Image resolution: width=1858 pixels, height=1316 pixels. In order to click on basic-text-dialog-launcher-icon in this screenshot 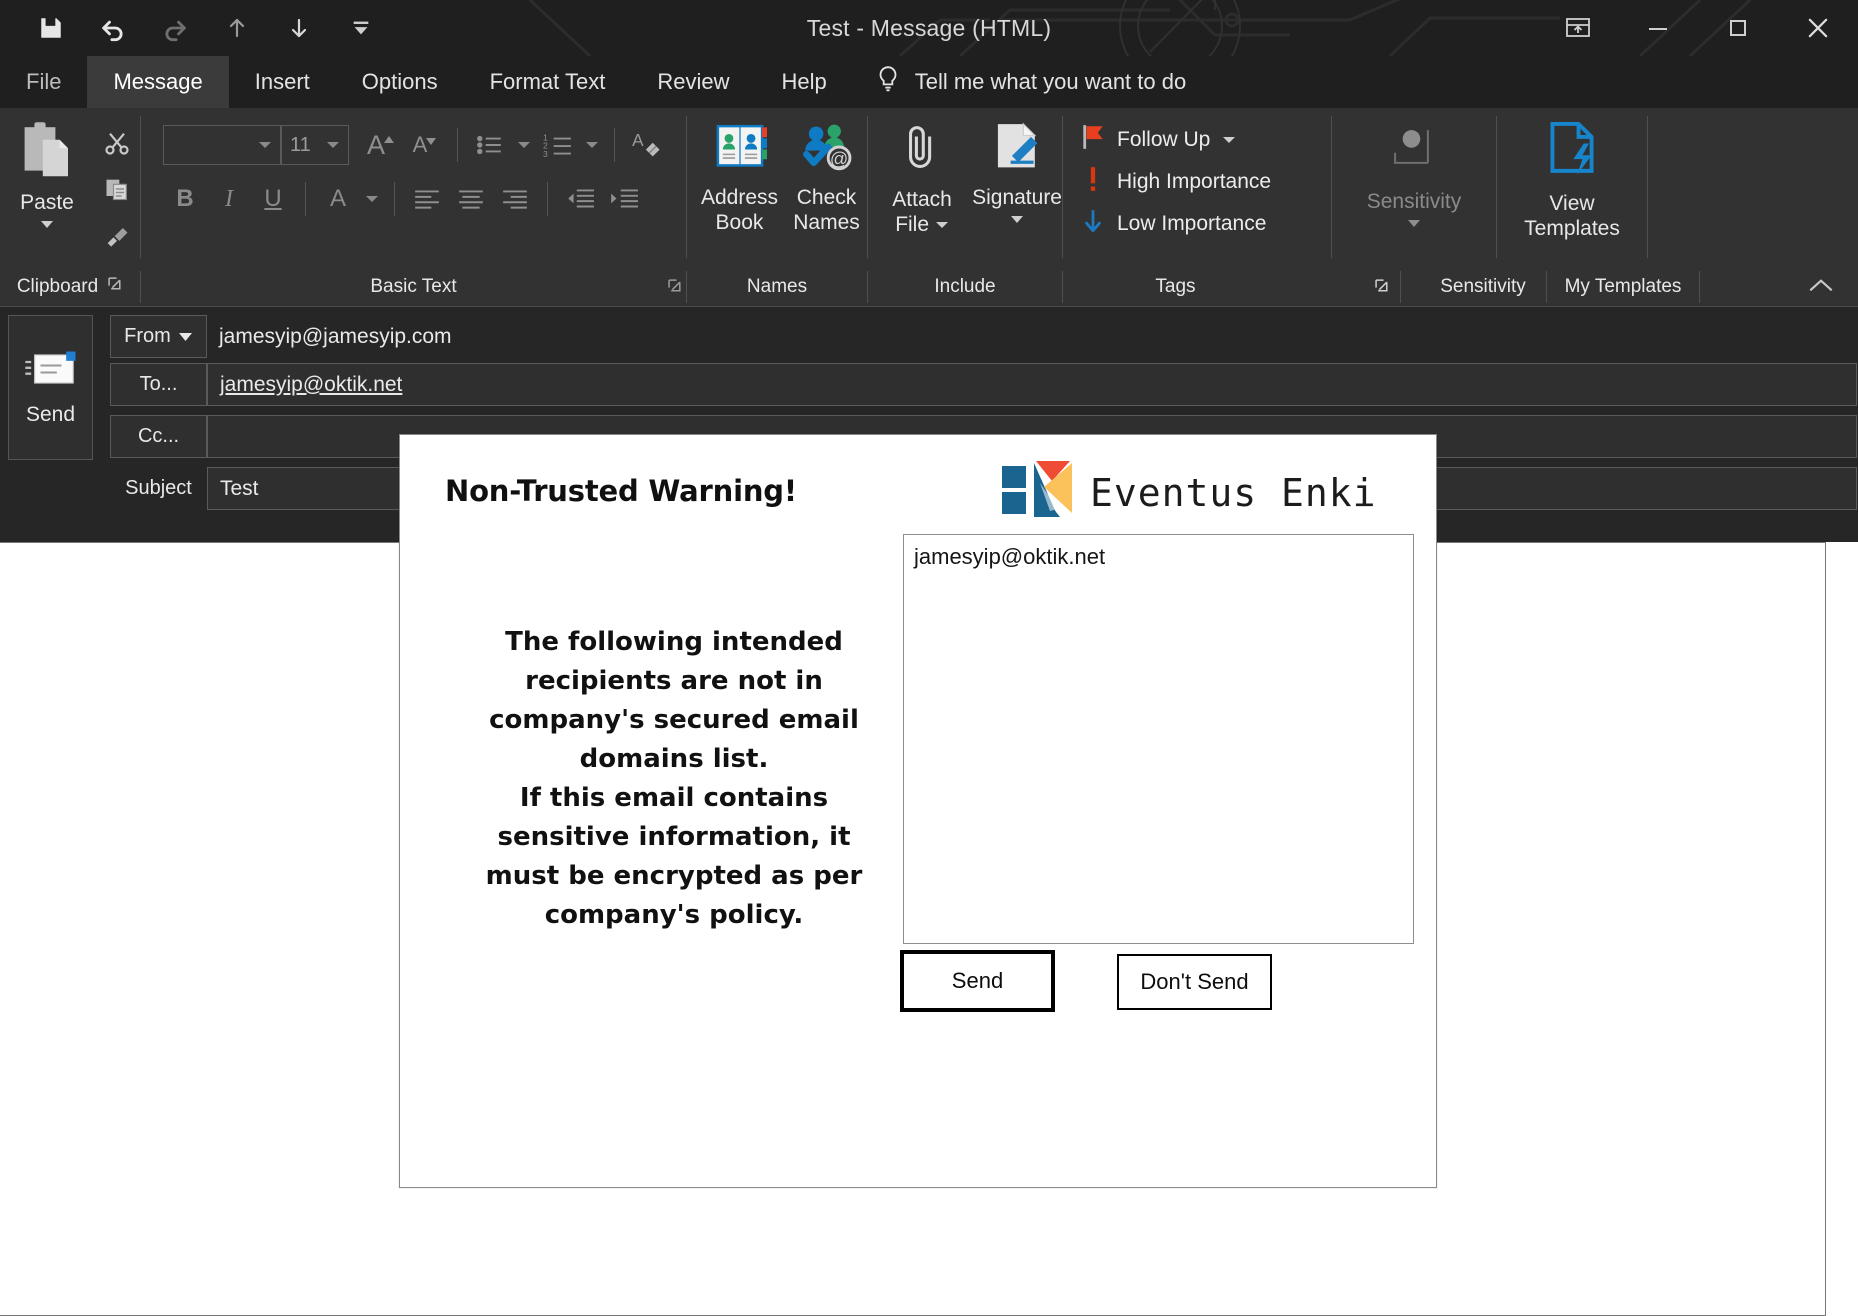, I will do `click(675, 289)`.